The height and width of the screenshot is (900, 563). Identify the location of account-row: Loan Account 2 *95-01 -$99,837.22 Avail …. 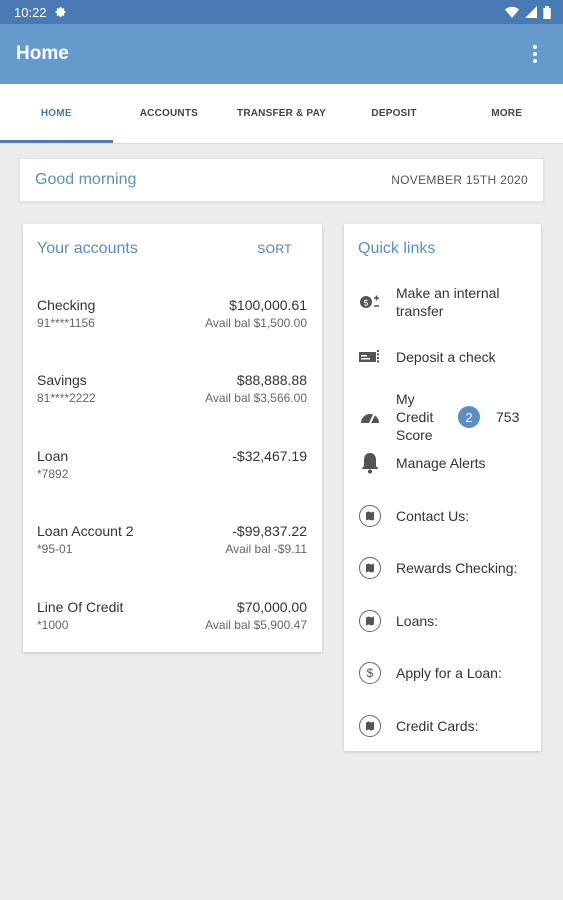
(172, 543).